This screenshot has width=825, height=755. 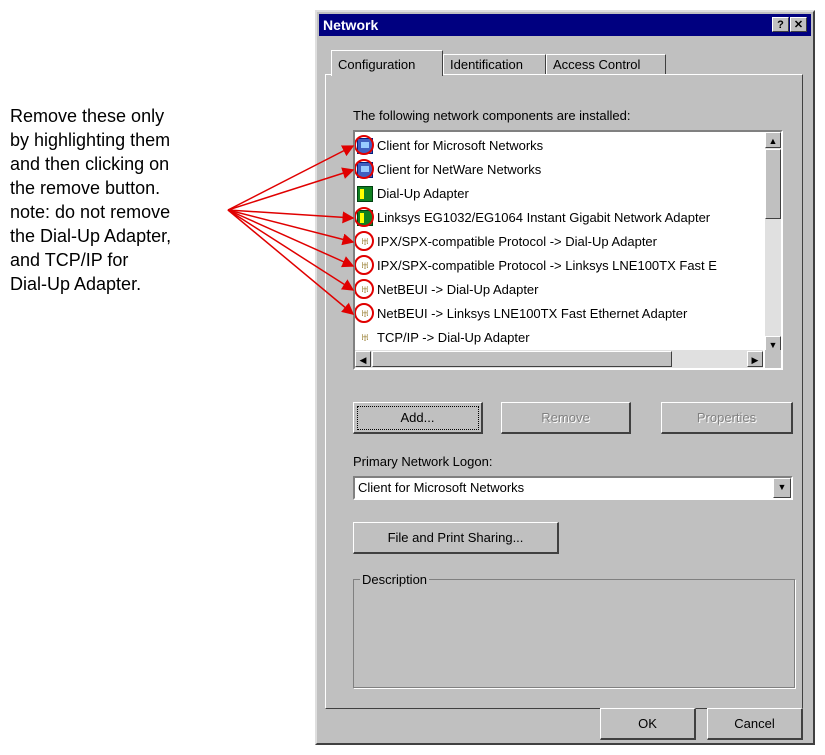 I want to click on tab-configuration: Configuration, so click(x=387, y=63).